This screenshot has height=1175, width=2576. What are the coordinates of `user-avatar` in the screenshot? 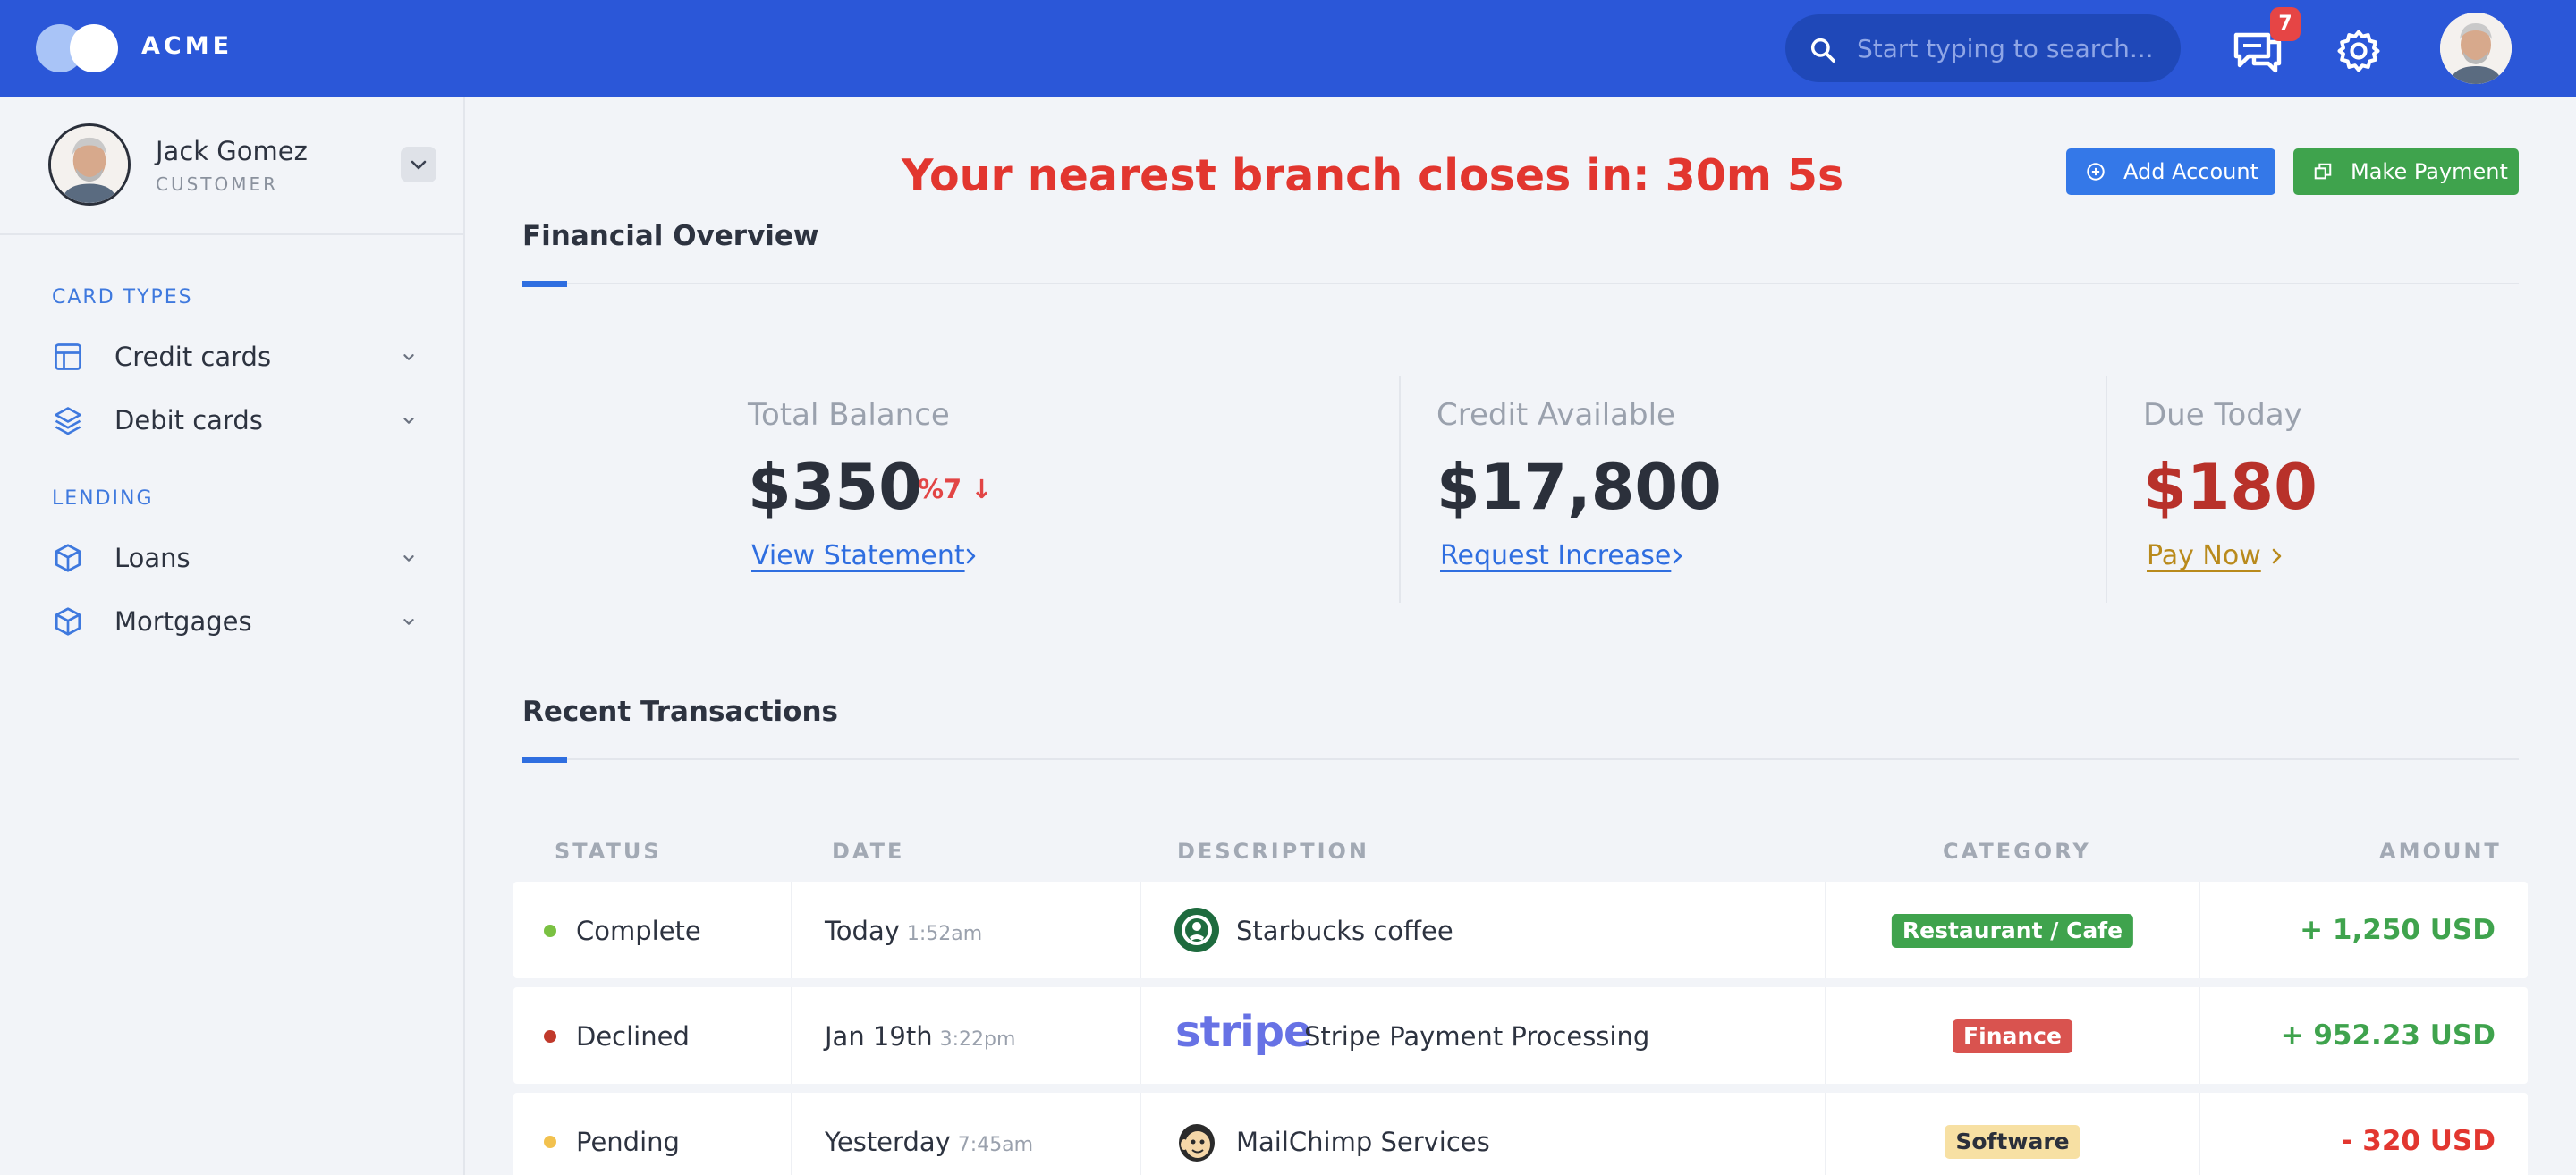 It's located at (2476, 48).